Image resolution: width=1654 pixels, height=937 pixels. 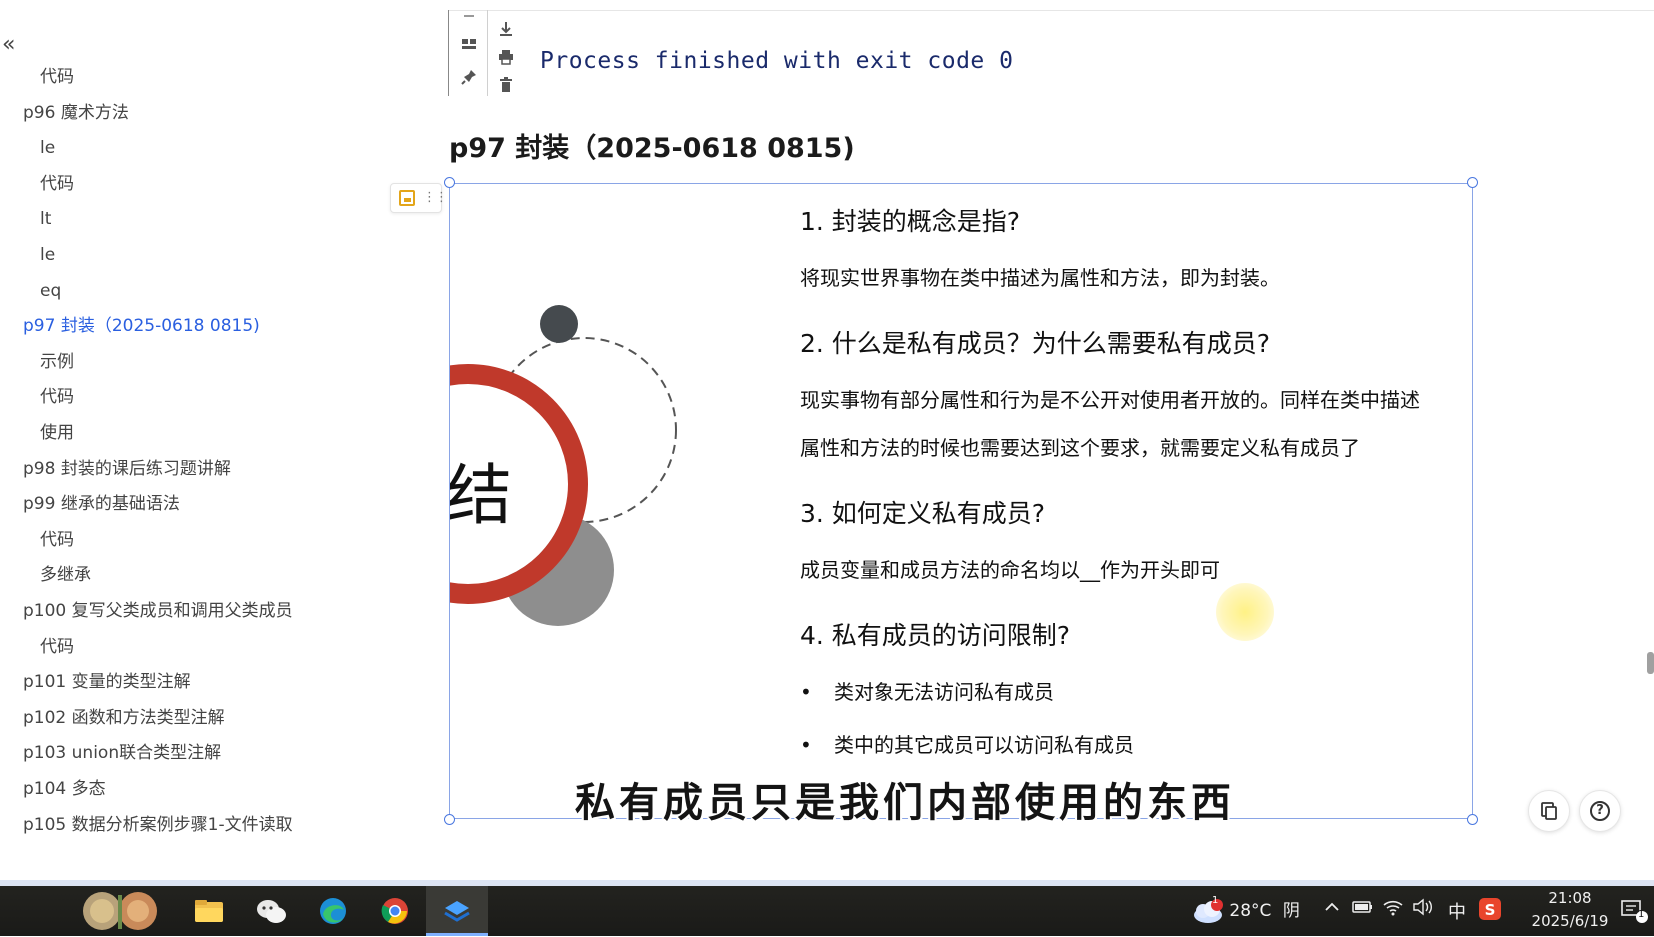 What do you see at coordinates (64, 789) in the screenshot?
I see `outline-item-chapter: p104 多态` at bounding box center [64, 789].